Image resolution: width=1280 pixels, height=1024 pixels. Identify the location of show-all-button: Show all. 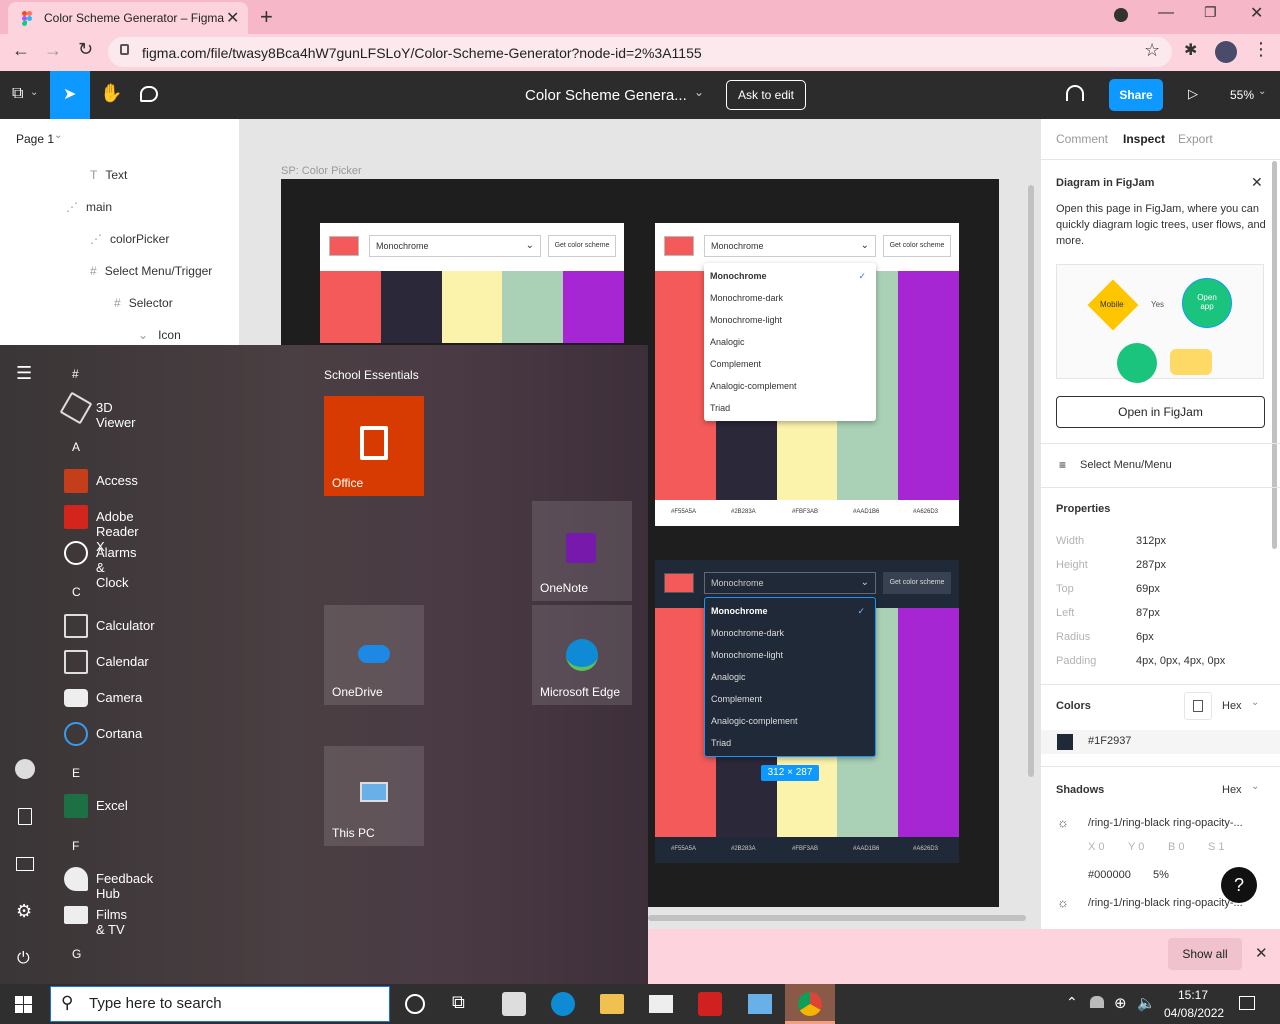
(1205, 954).